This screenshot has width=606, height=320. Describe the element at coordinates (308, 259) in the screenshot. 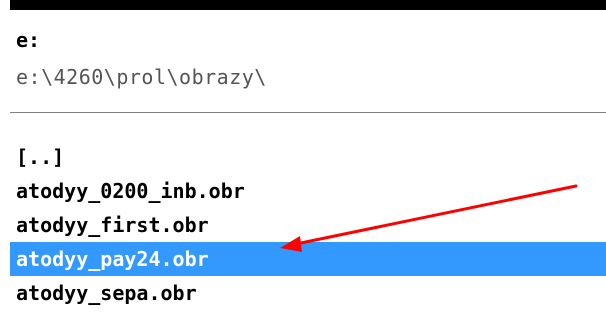

I see `list-item-file-selected: atodyy_pay24.obr` at that location.